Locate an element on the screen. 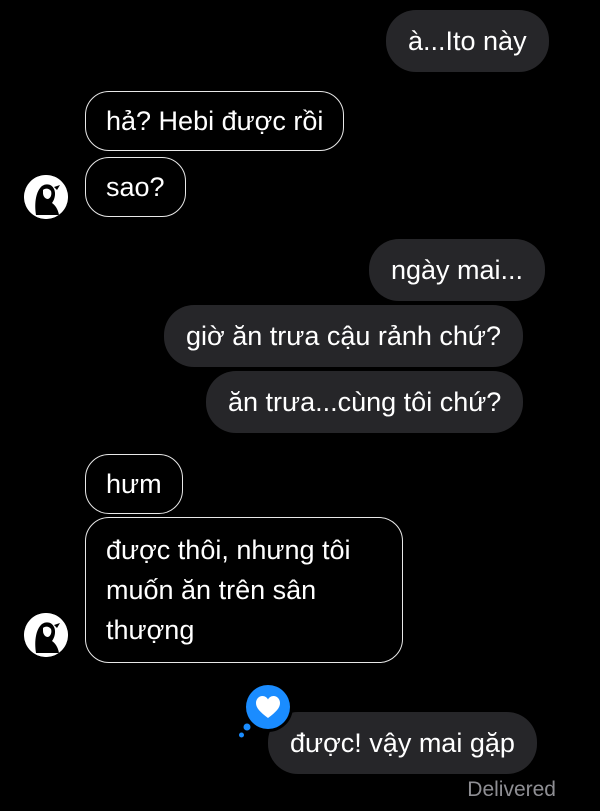  heart-reaction is located at coordinates (268, 710).